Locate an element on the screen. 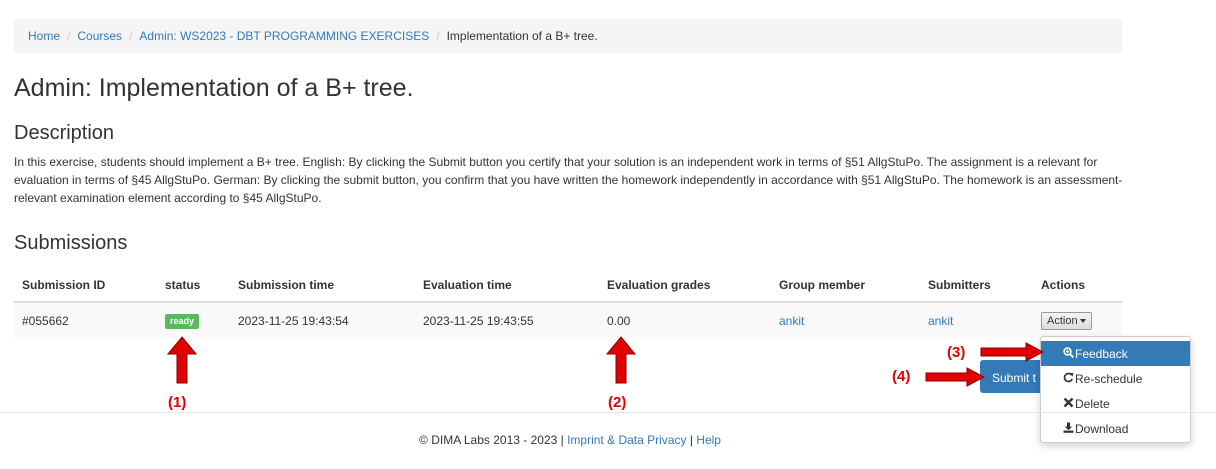  action-dropdown-button: Action is located at coordinates (1066, 321).